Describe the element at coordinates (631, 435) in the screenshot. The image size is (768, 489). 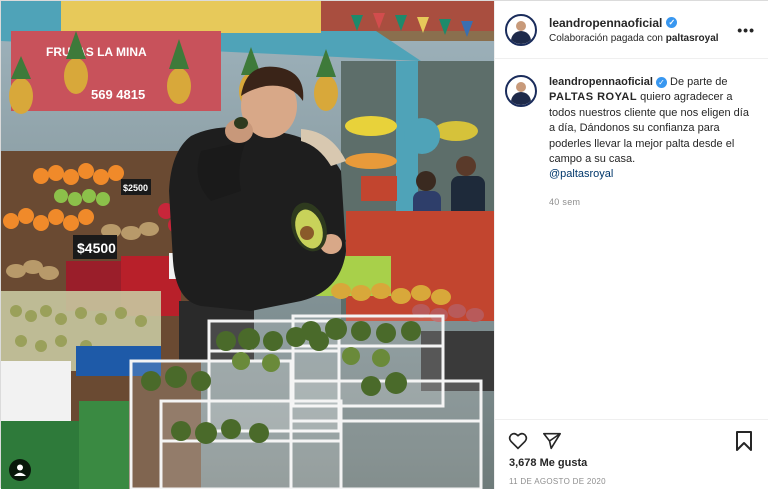
I see `action-bar` at that location.